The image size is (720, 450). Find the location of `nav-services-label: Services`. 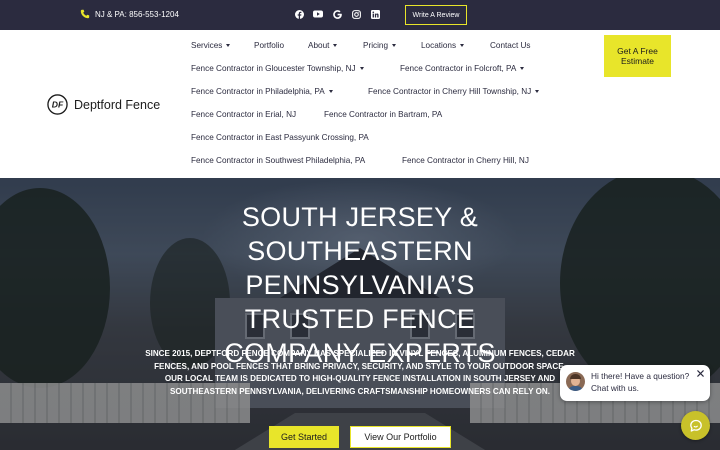

nav-services-label: Services is located at coordinates (207, 45).